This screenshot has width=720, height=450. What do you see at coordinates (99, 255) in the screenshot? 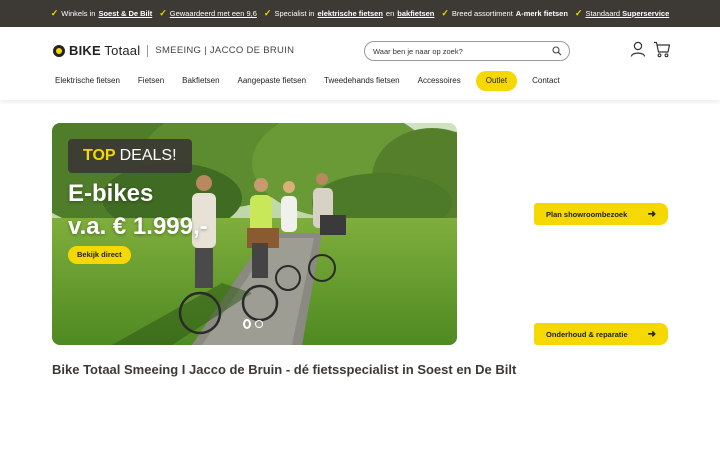
I see `view-deal-button: Bekijk direct` at bounding box center [99, 255].